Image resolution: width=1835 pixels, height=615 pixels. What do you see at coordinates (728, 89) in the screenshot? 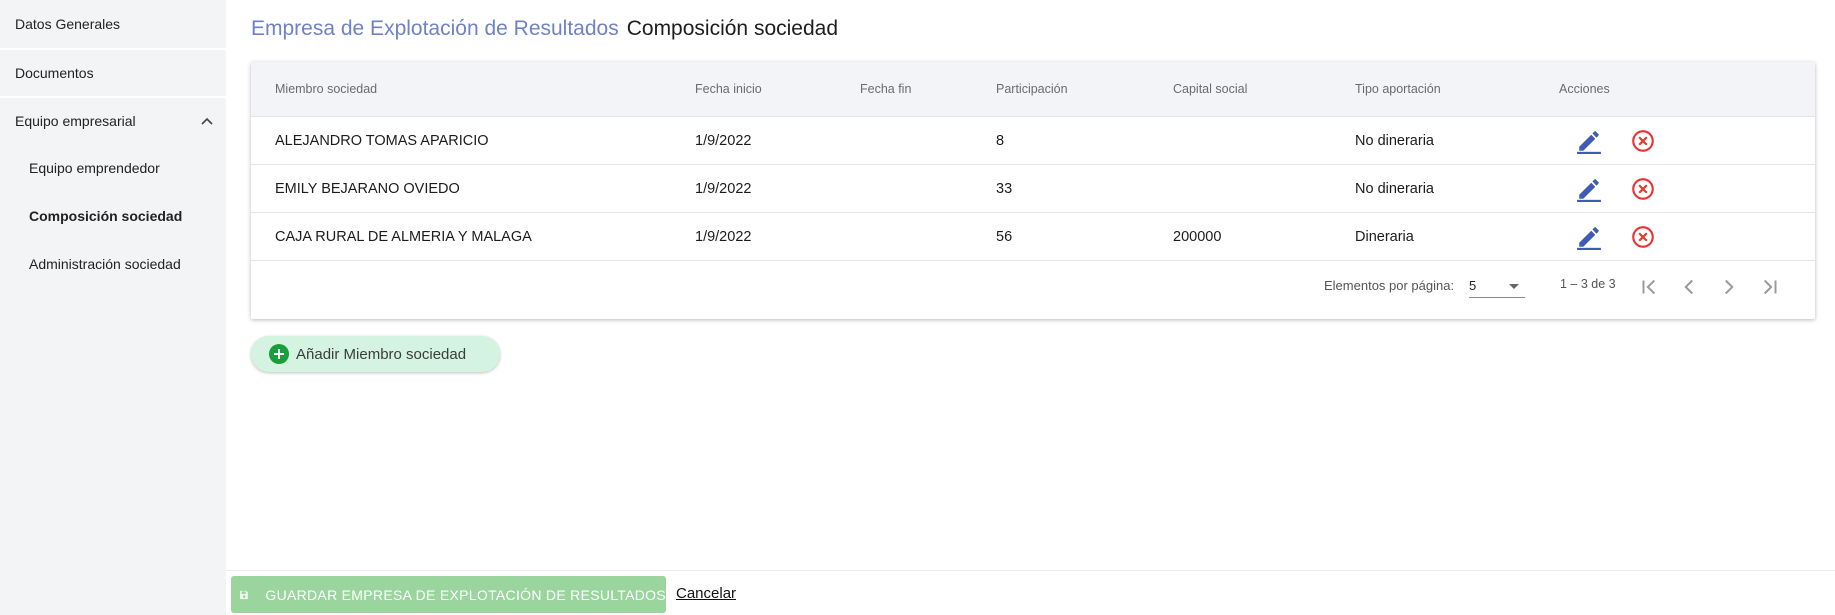
I see `column-header-fecha-inicio: Fecha inicio` at bounding box center [728, 89].